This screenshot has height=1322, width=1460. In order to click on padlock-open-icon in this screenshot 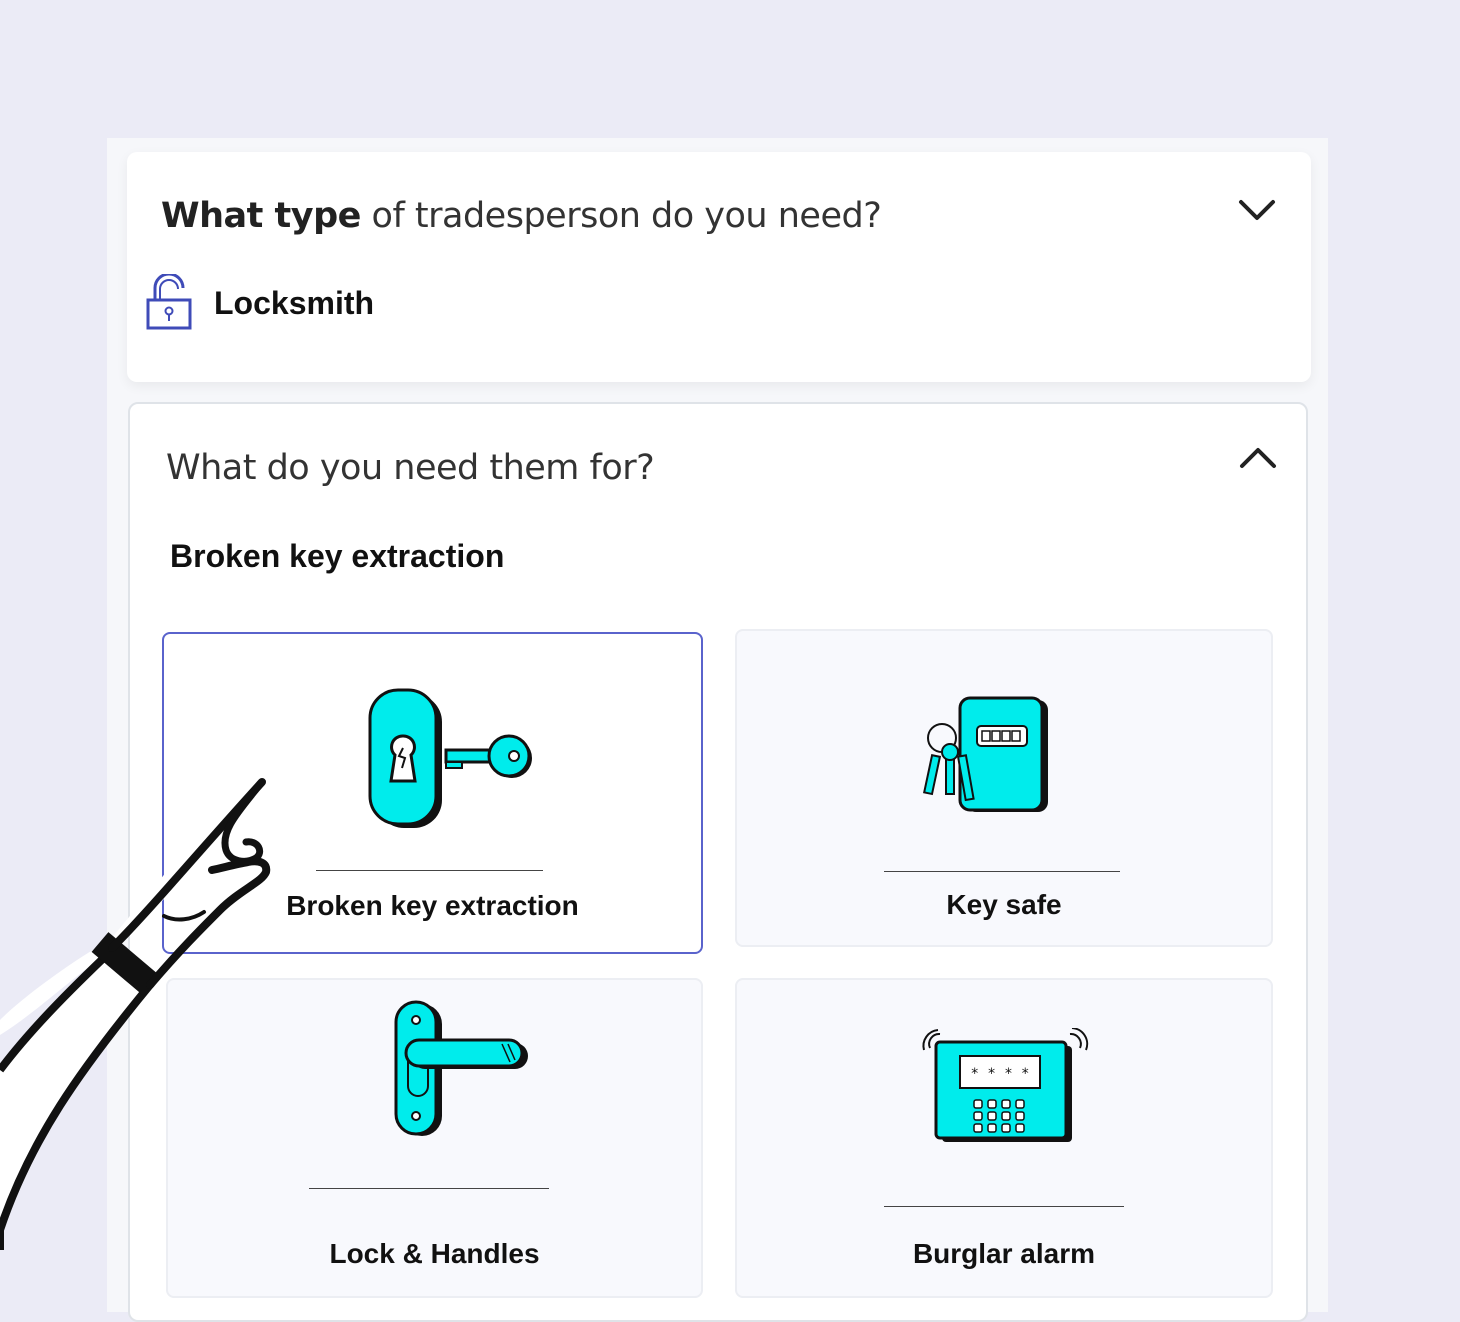, I will do `click(169, 302)`.